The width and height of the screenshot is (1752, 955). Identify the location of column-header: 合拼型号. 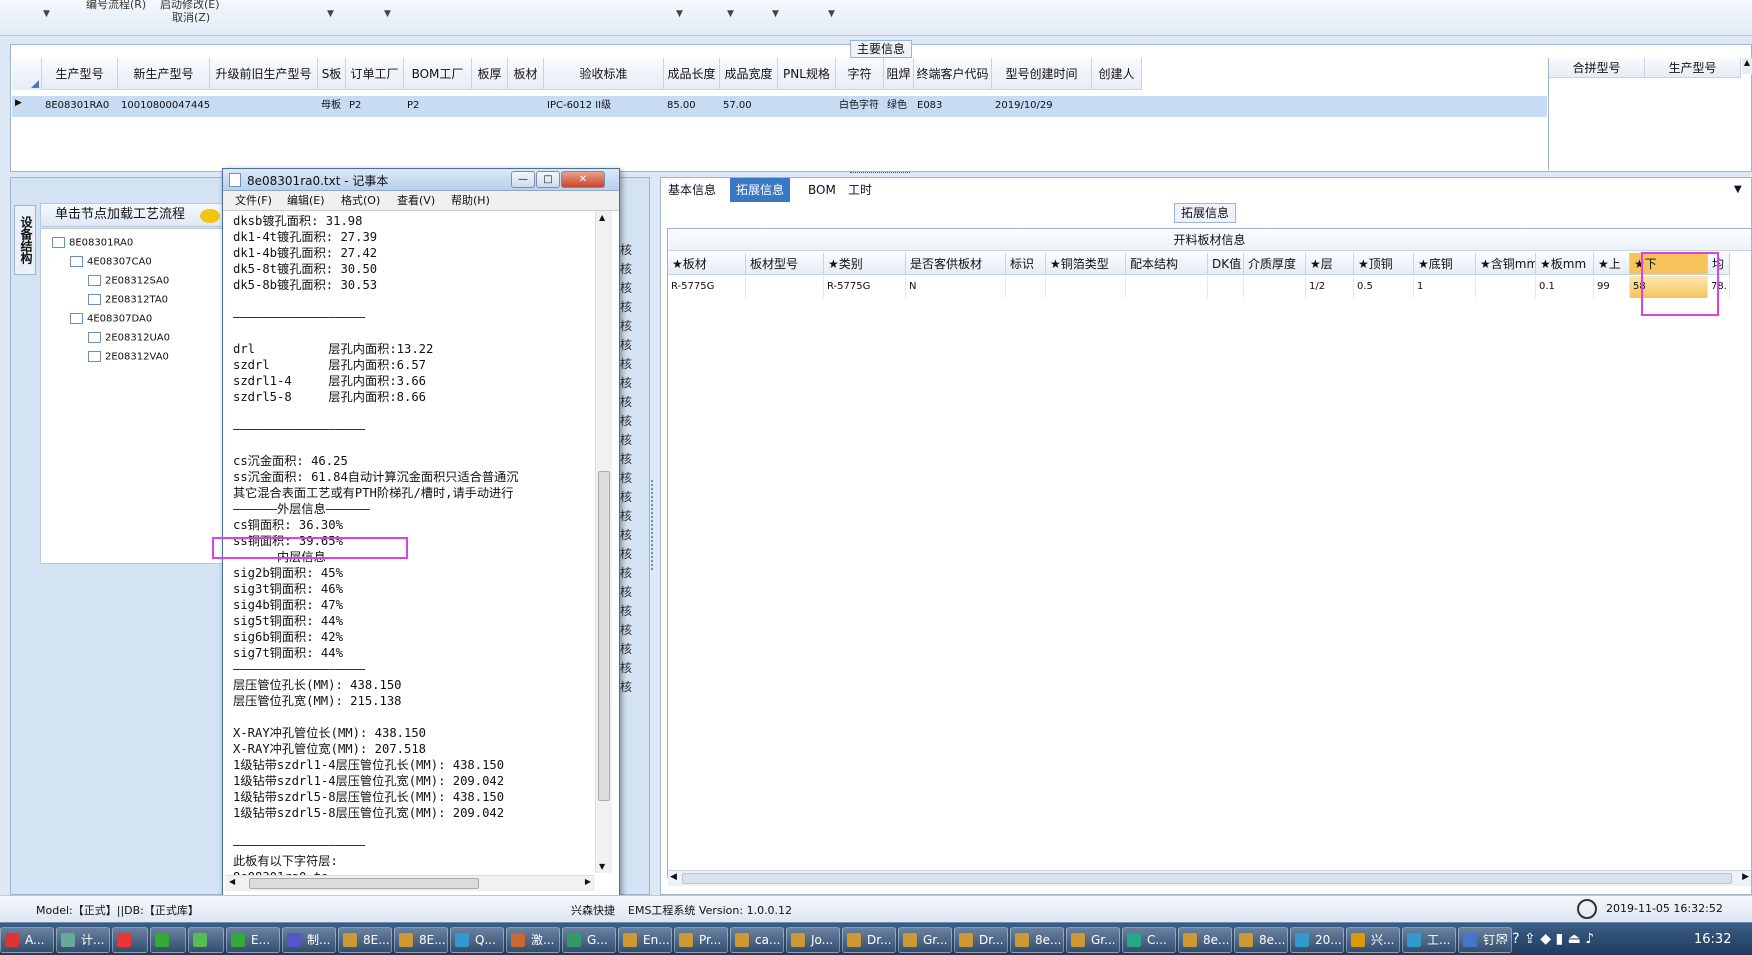
(1597, 68).